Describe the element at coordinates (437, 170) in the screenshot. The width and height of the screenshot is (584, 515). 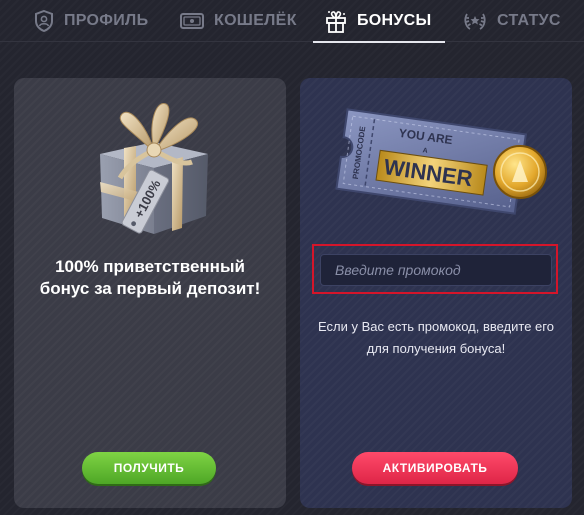
I see `winner-ticket-image: PROMOCODE YOU ARE A WINNER` at that location.